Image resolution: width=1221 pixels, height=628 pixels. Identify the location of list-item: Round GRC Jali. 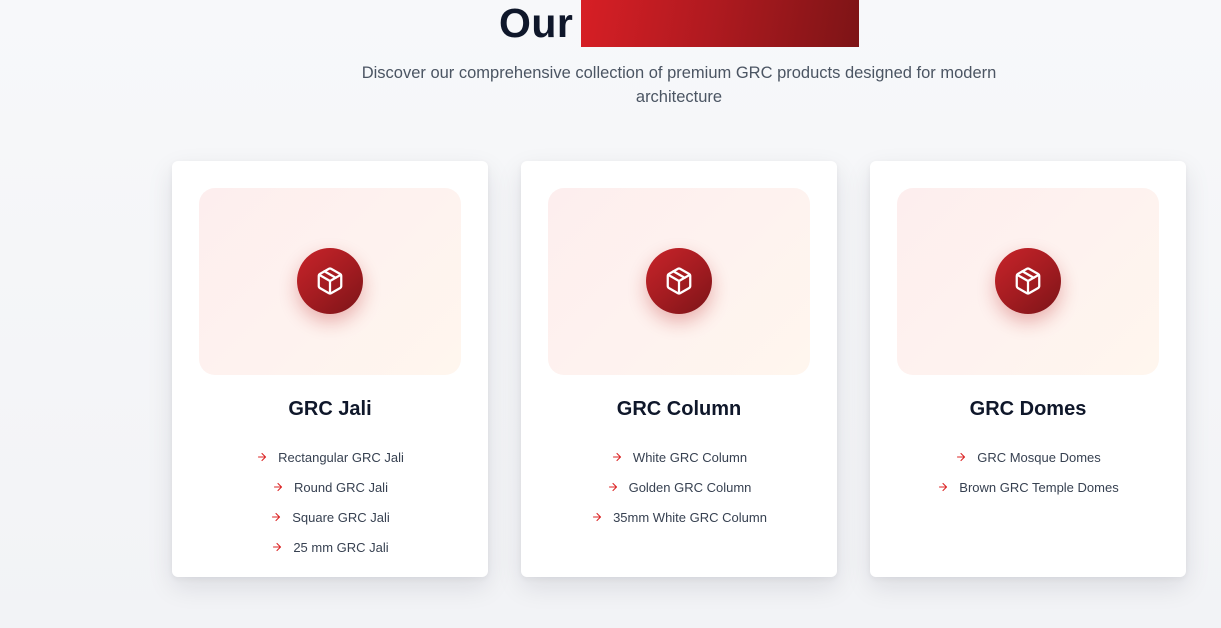
(330, 487).